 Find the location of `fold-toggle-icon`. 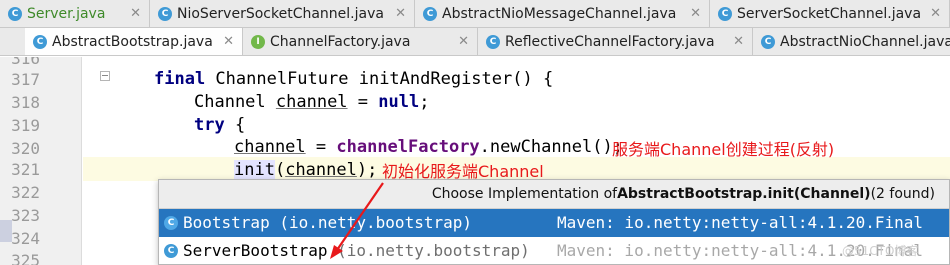

fold-toggle-icon is located at coordinates (105, 76).